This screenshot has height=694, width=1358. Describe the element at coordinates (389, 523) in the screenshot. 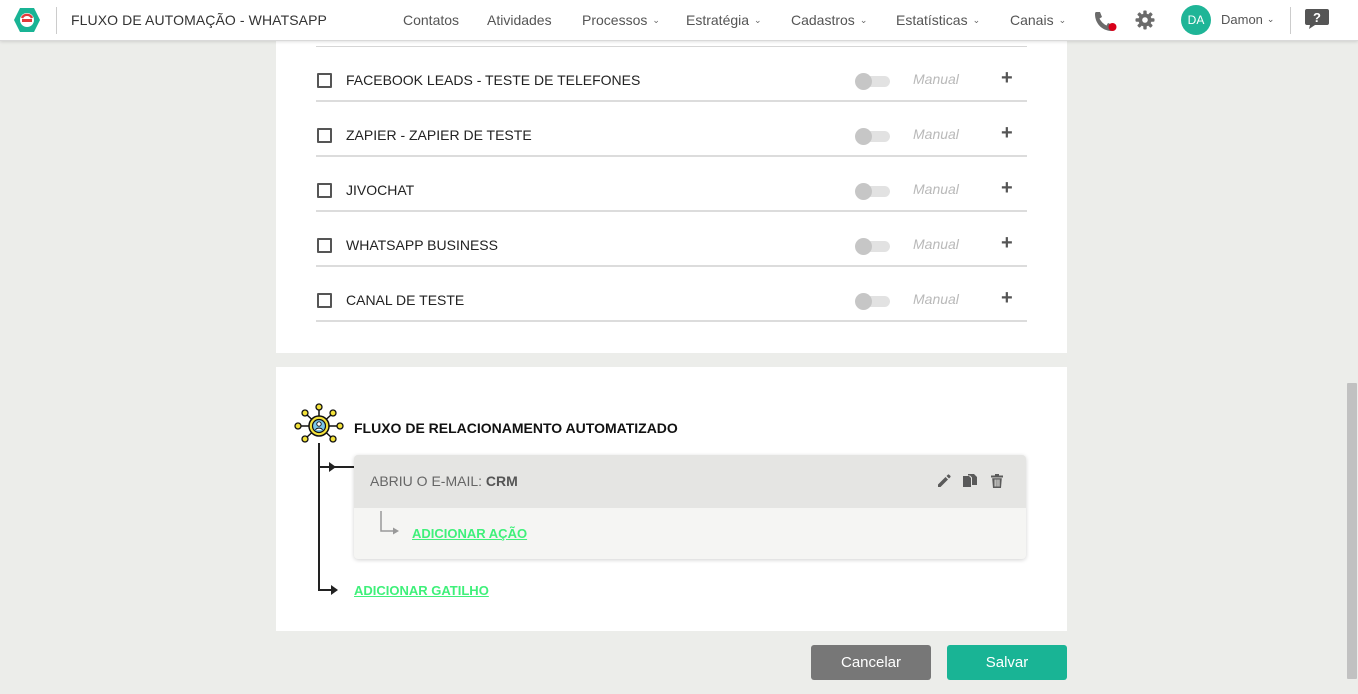

I see `sub-arrow-icon` at that location.